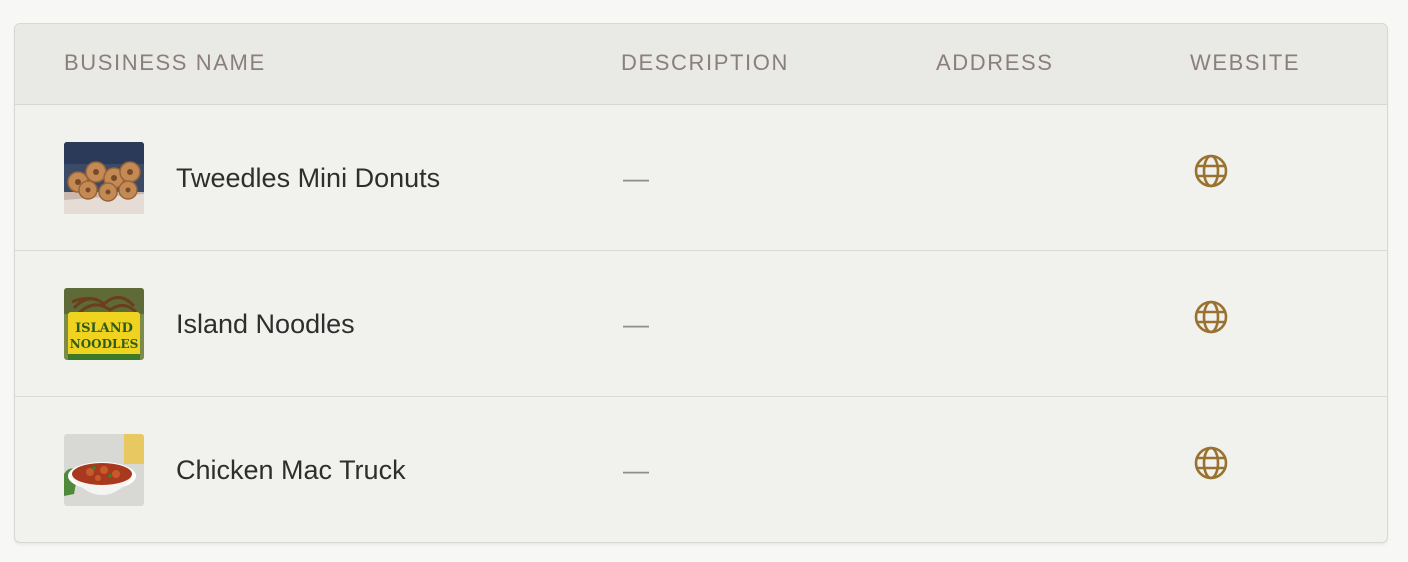  What do you see at coordinates (1245, 63) in the screenshot?
I see `column-header-website: WEBSITE` at bounding box center [1245, 63].